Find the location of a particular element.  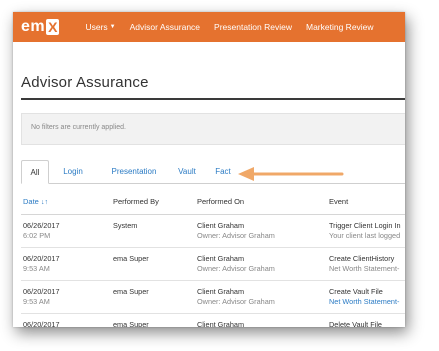

filter-panel: No filters are currently applied. is located at coordinates (213, 129).